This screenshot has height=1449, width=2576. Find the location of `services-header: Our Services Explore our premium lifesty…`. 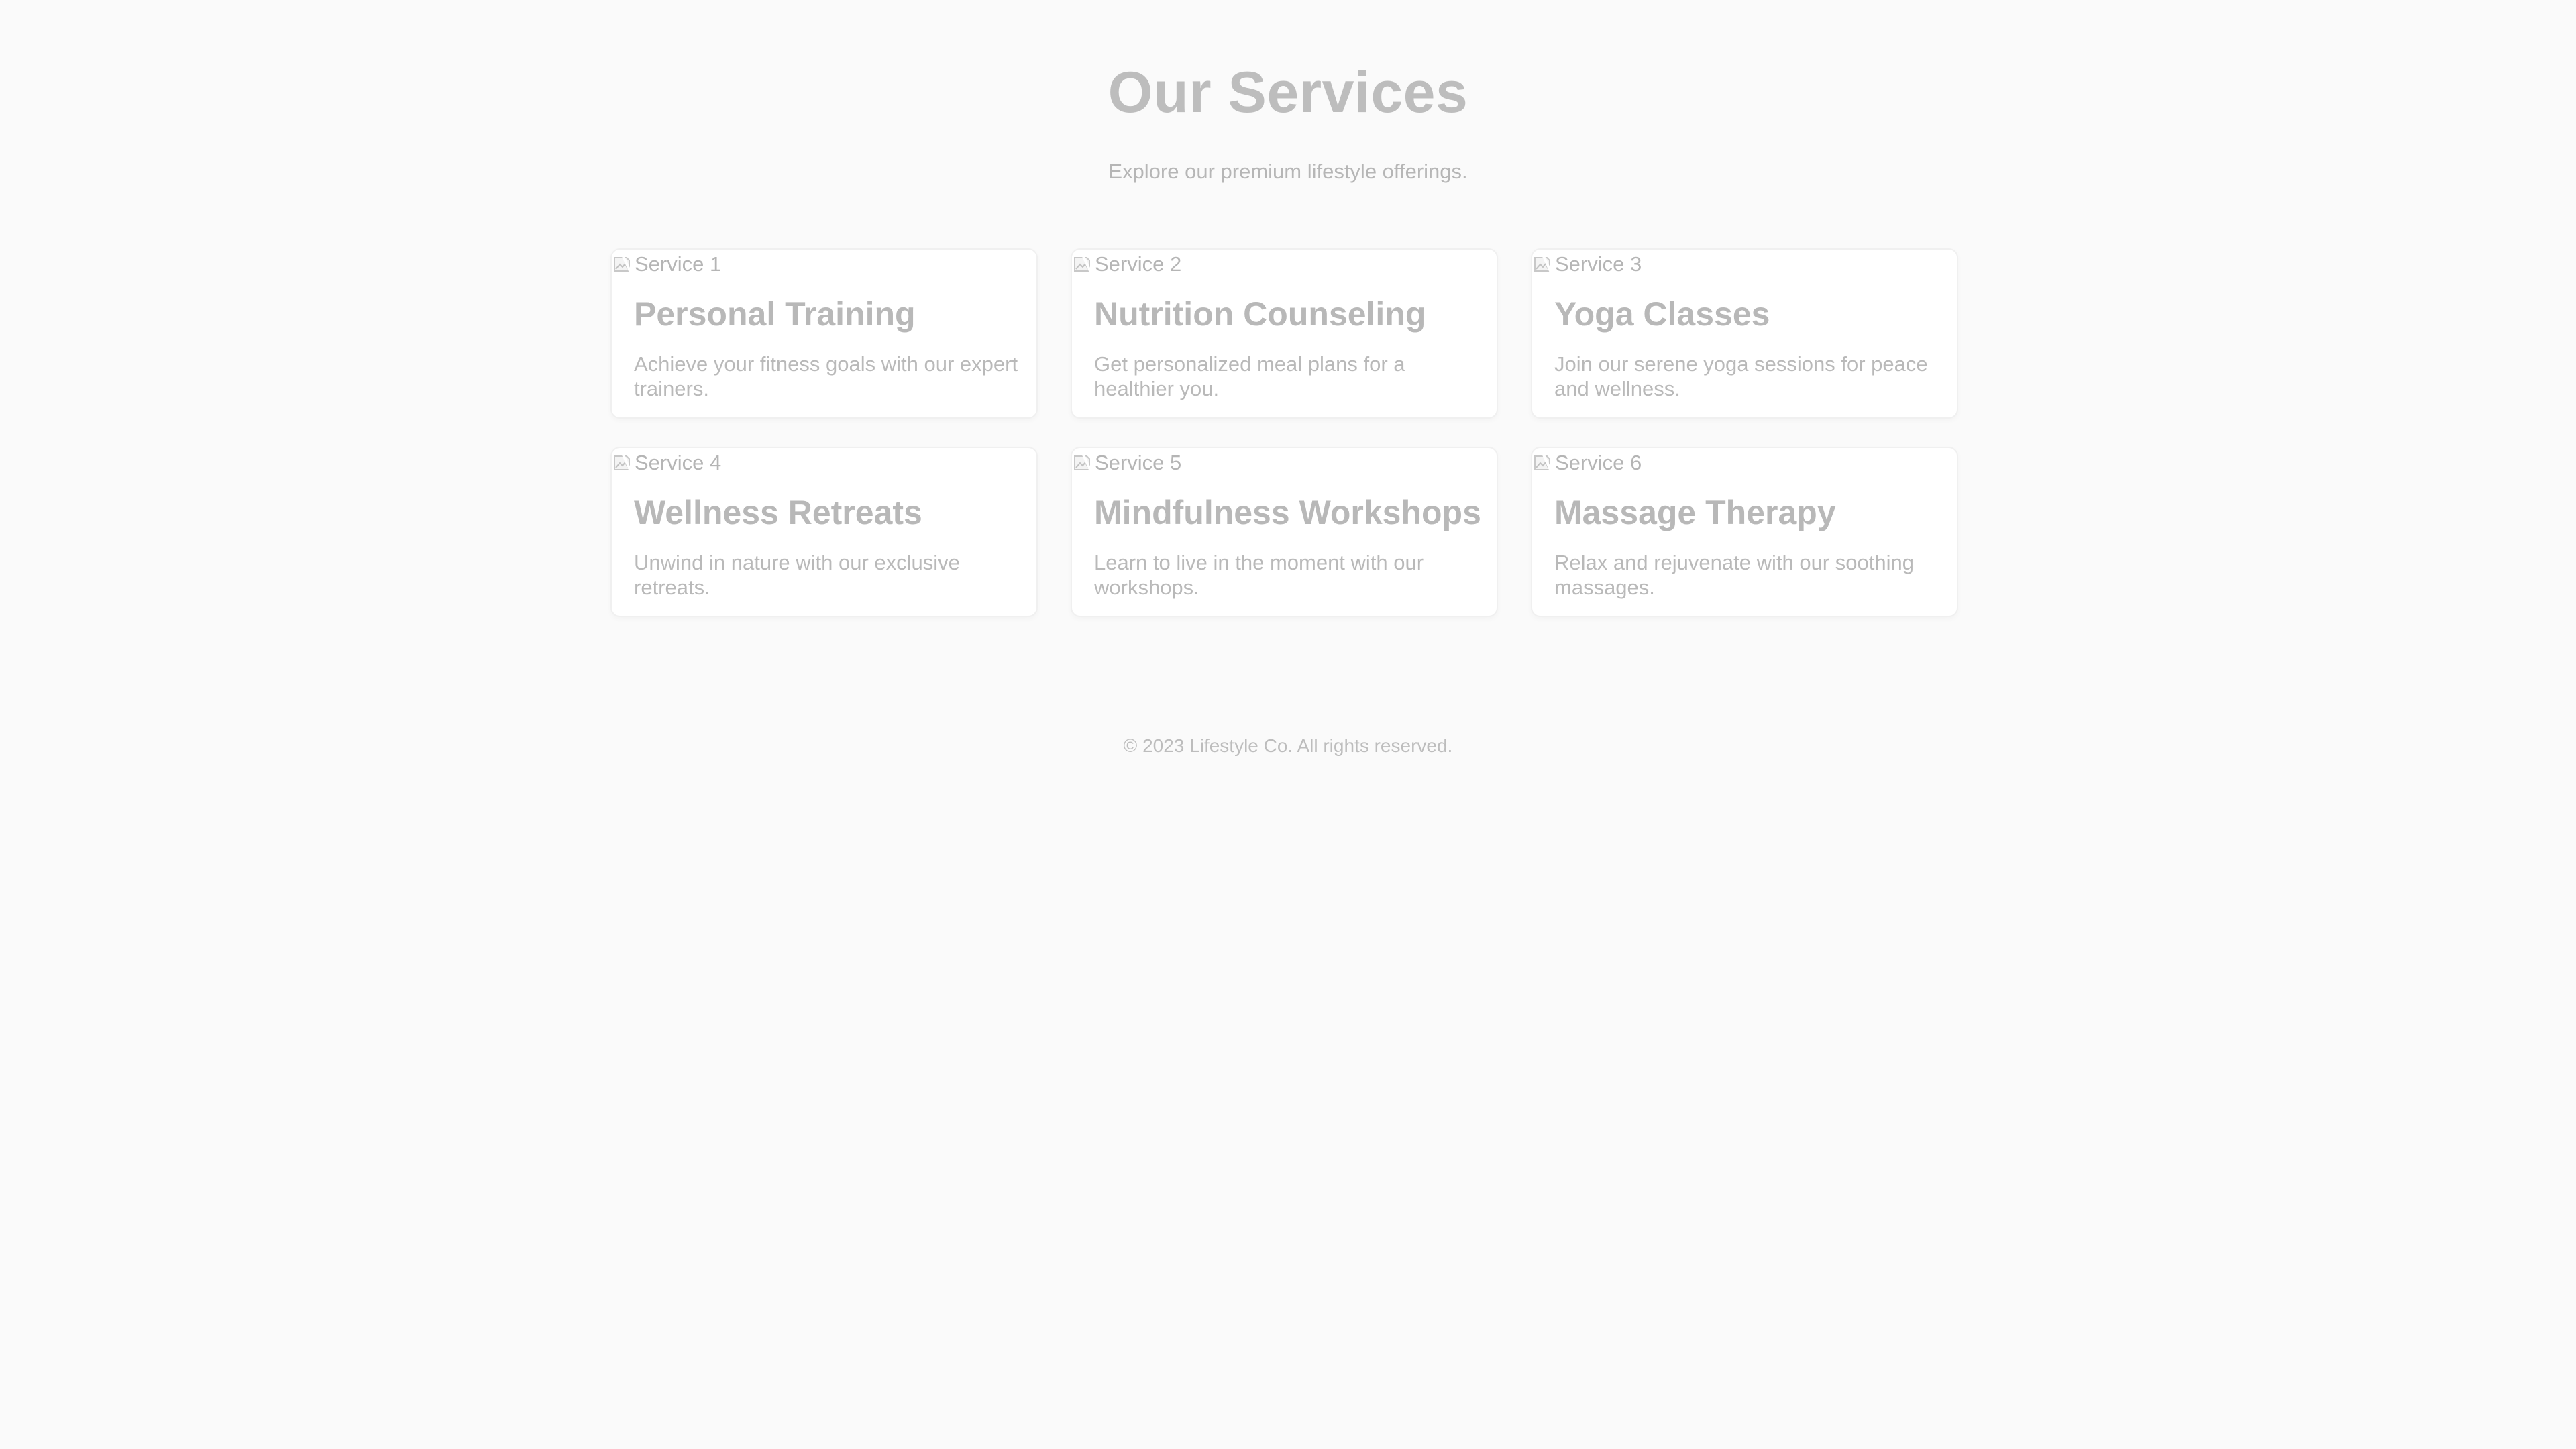

services-header: Our Services Explore our premium lifesty… is located at coordinates (1288, 121).